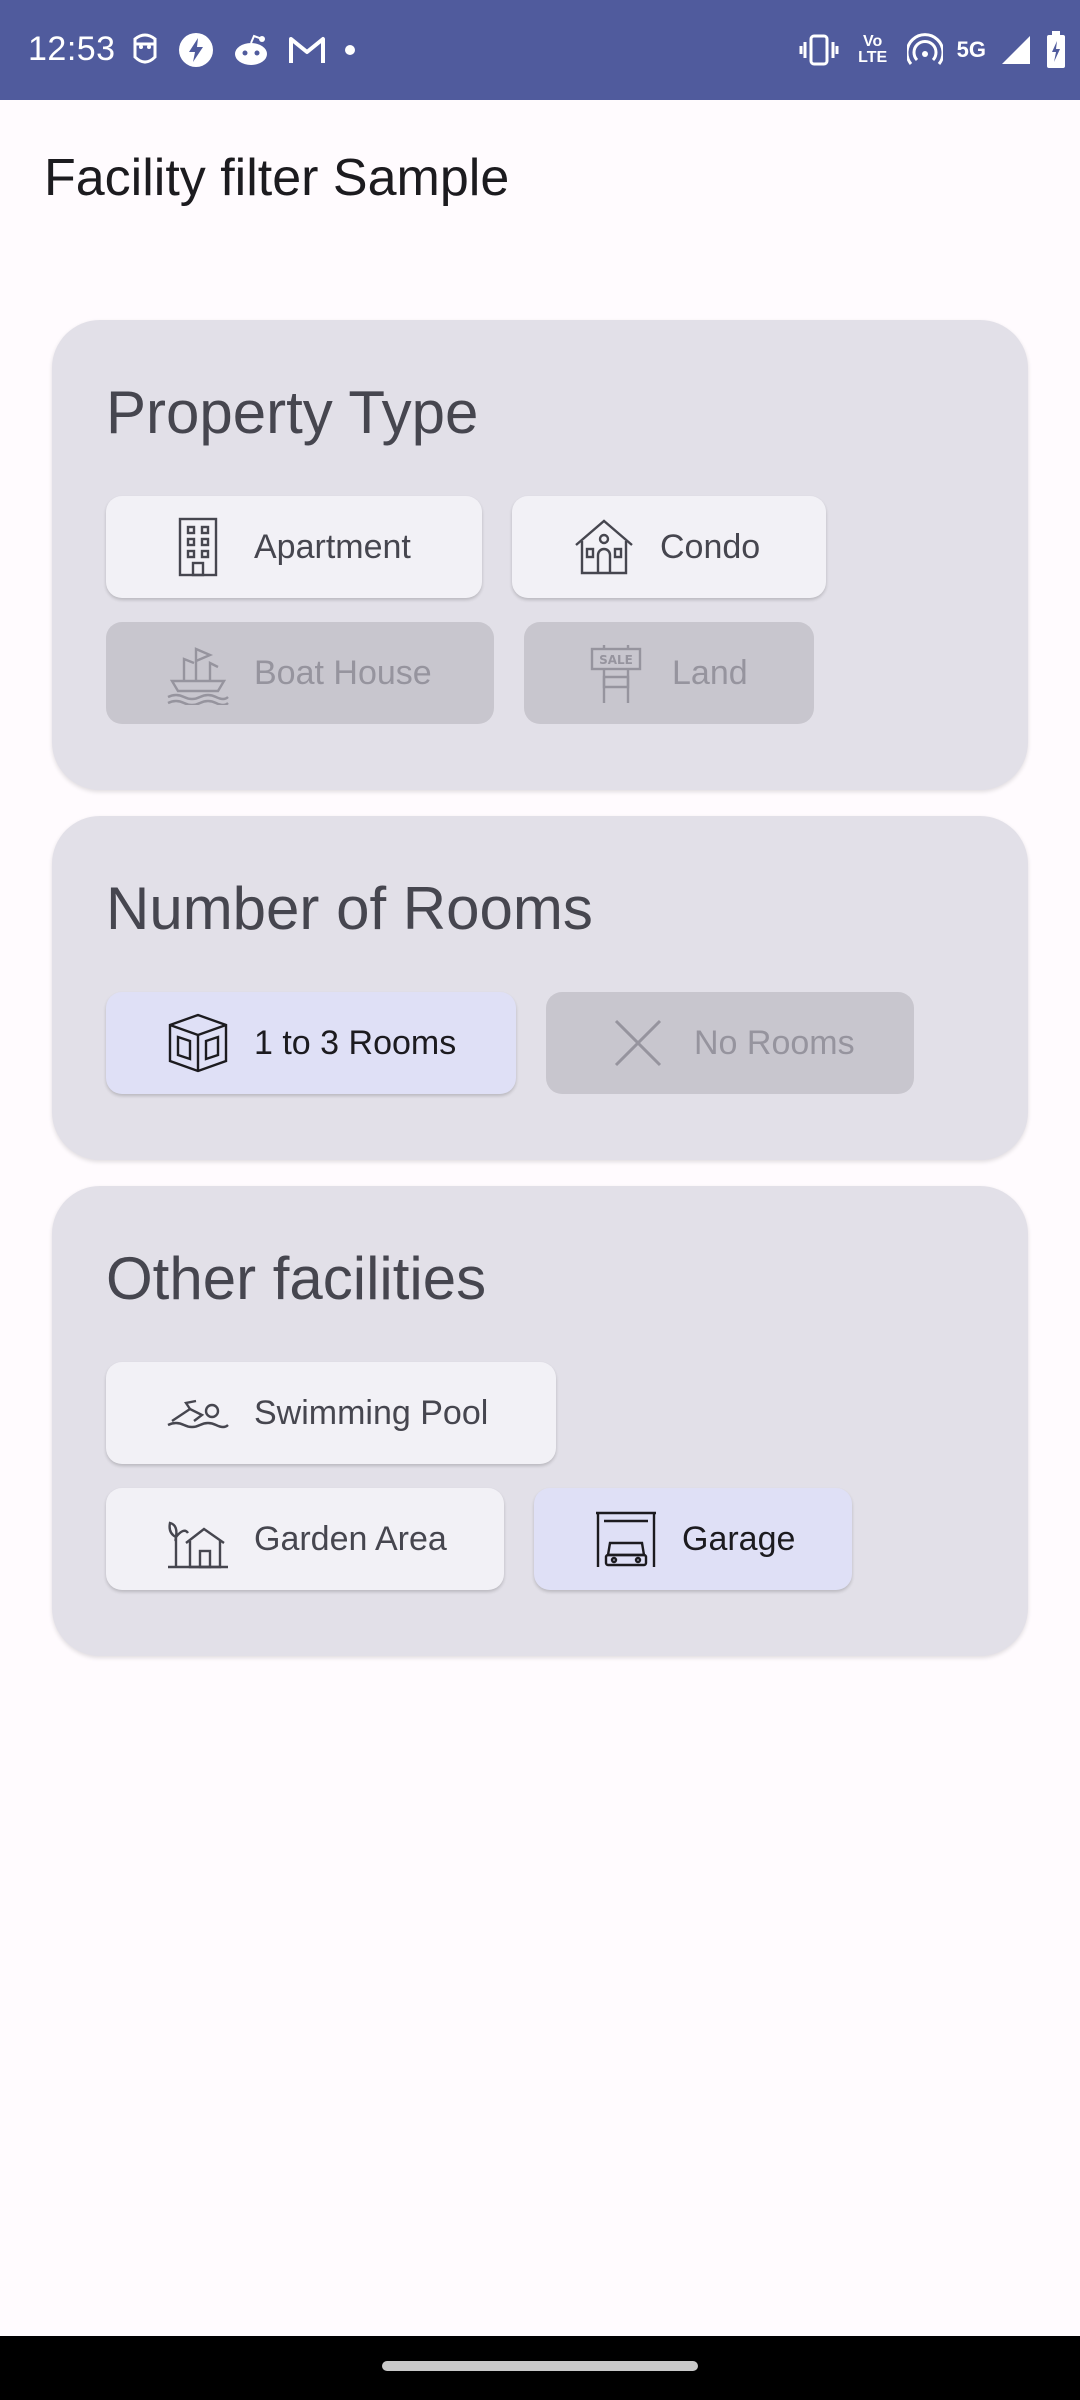 The image size is (1080, 2400). Describe the element at coordinates (72, 49) in the screenshot. I see `status-time: 12:53` at that location.